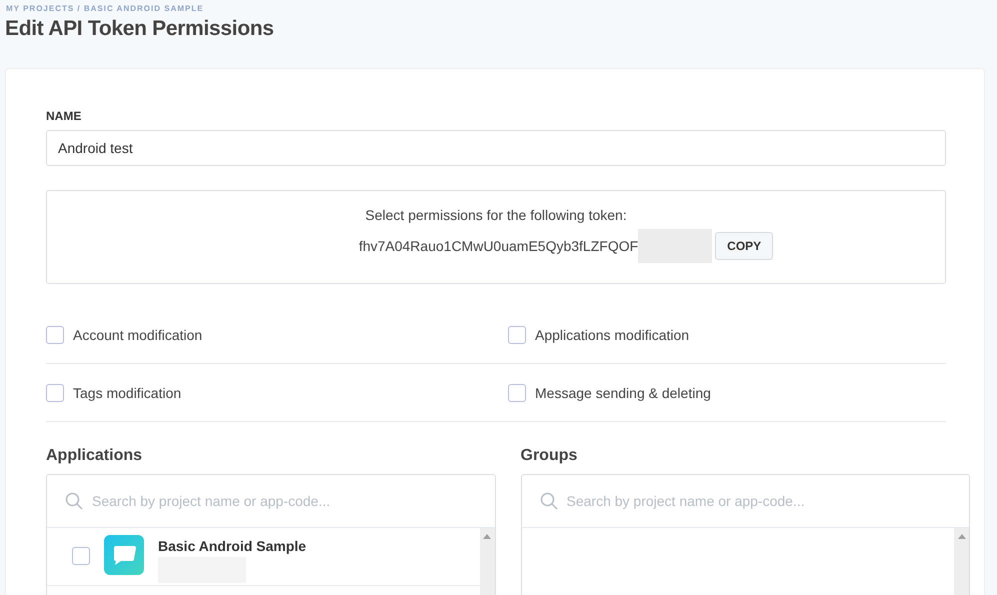 This screenshot has width=997, height=595. What do you see at coordinates (549, 456) in the screenshot?
I see `section-heading: Groups` at bounding box center [549, 456].